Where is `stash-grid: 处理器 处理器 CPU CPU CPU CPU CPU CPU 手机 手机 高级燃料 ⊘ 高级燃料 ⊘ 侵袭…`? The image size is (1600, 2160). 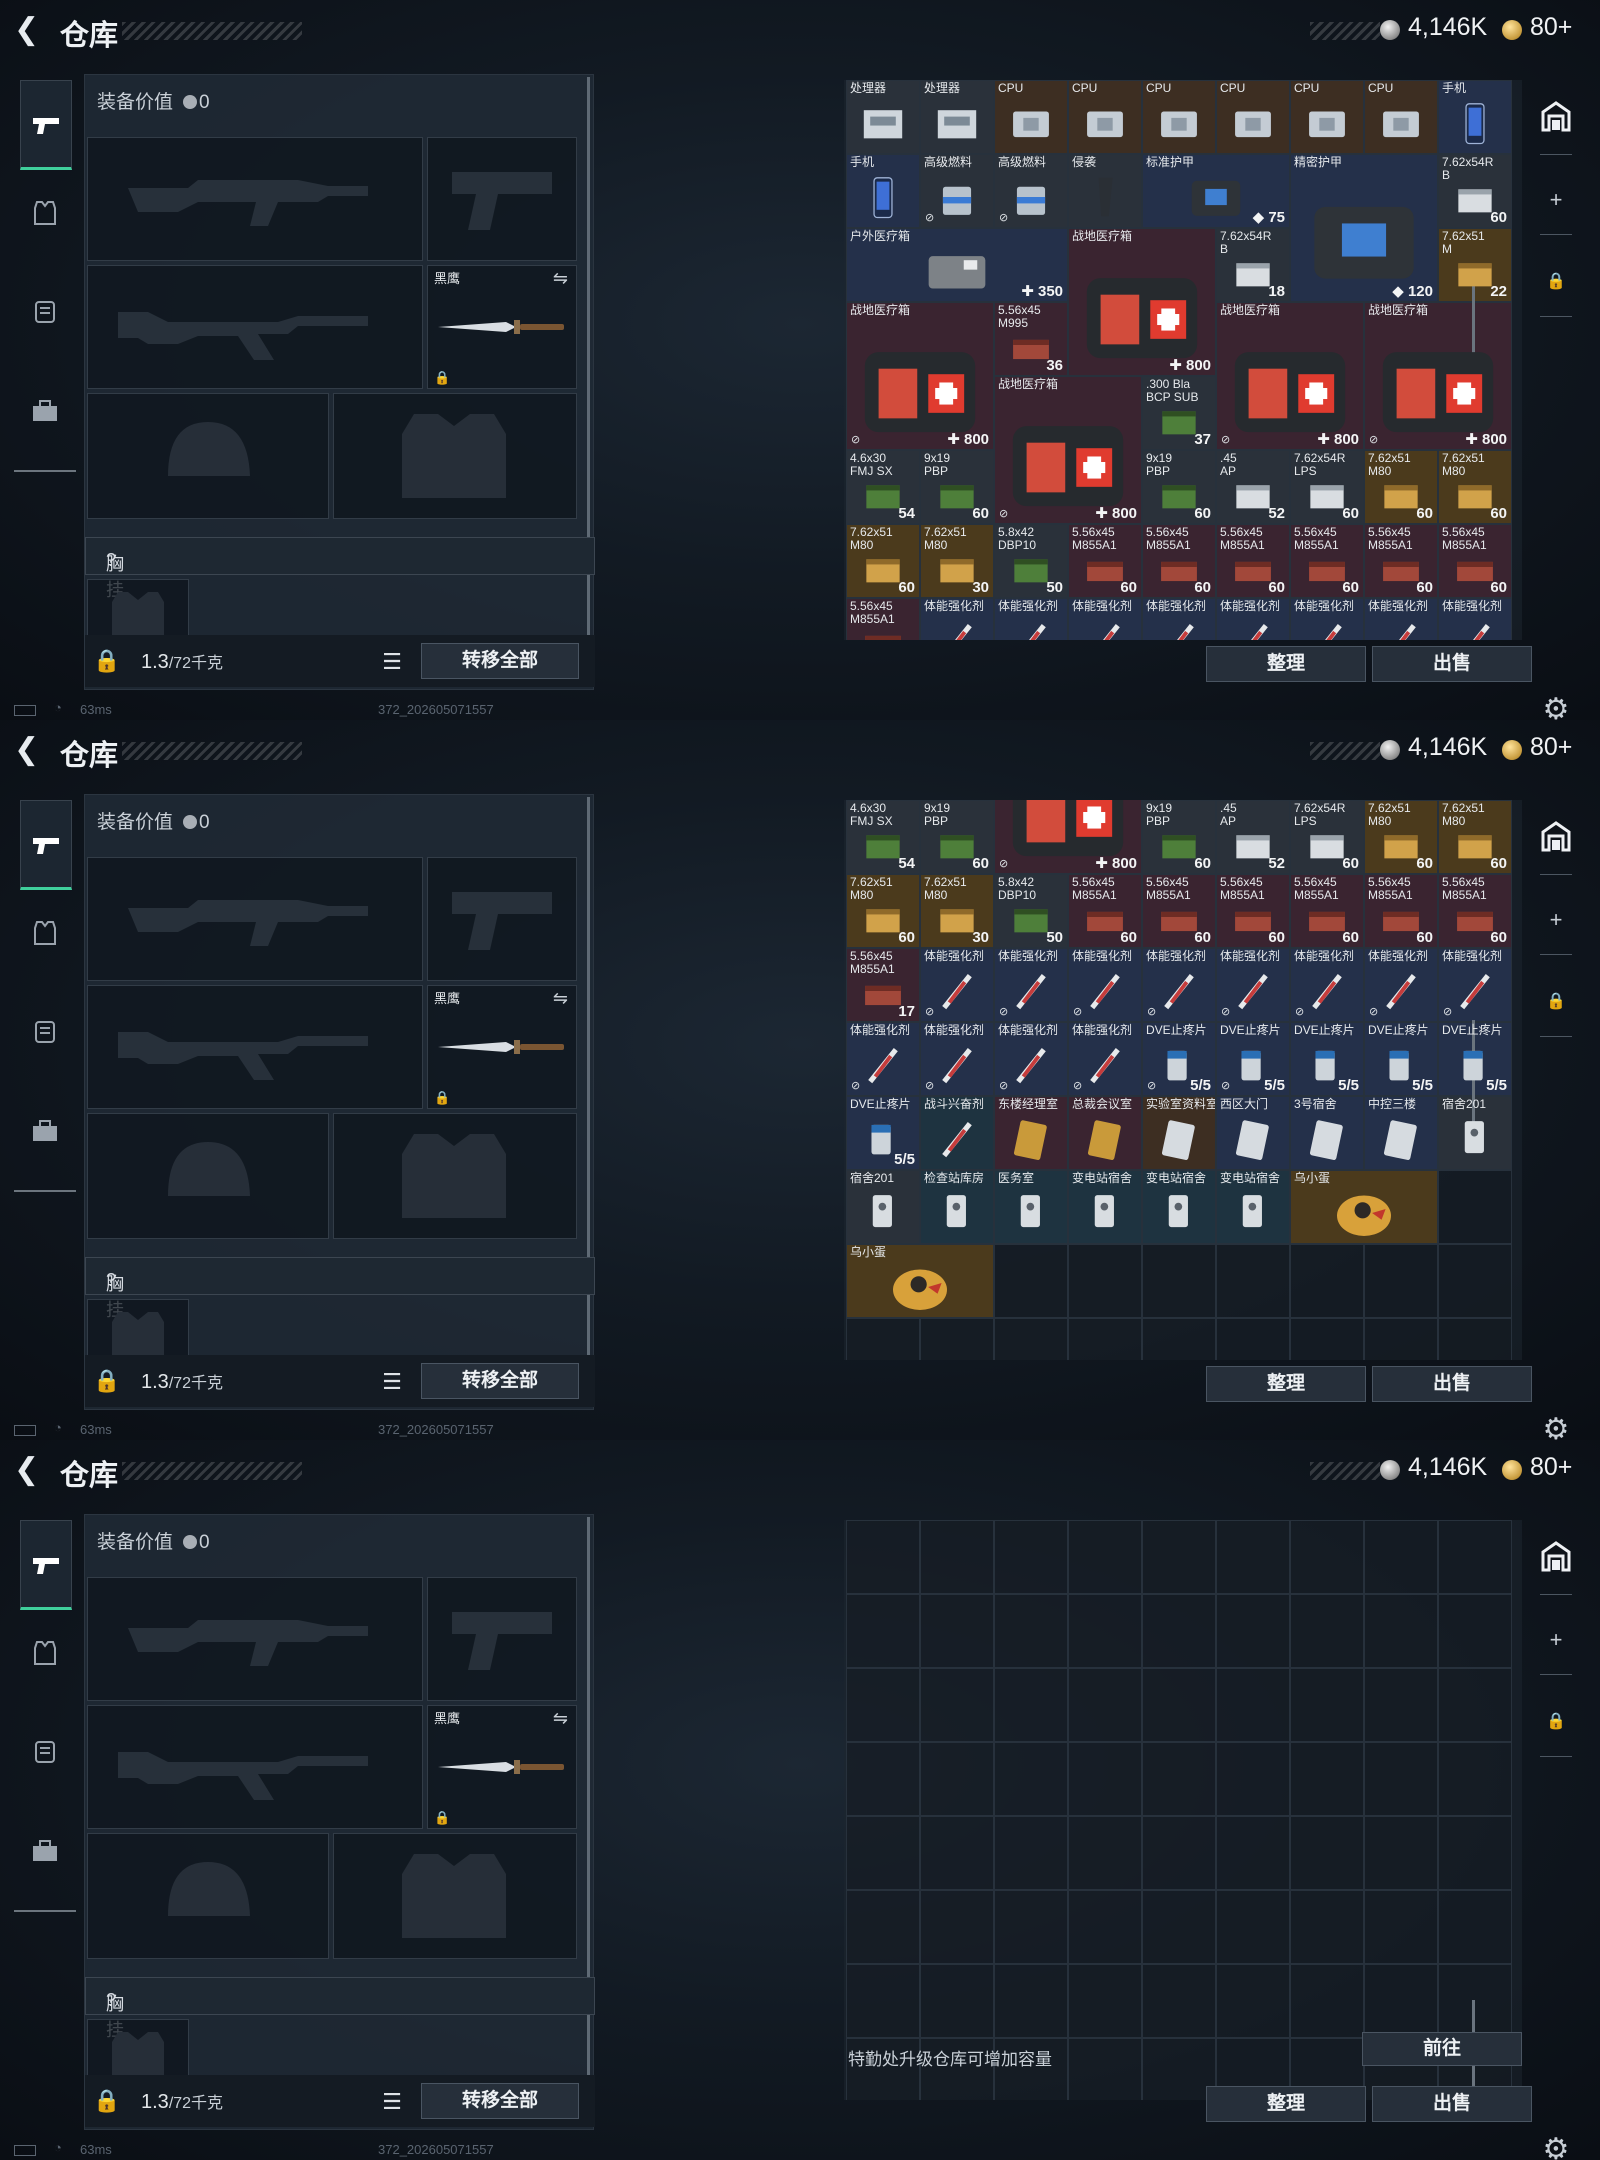
stash-grid: 处理器 处理器 CPU CPU CPU CPU CPU CPU 手机 手机 高级燃料 ⊘ 高级燃料 ⊘ 侵袭… is located at coordinates (1183, 360).